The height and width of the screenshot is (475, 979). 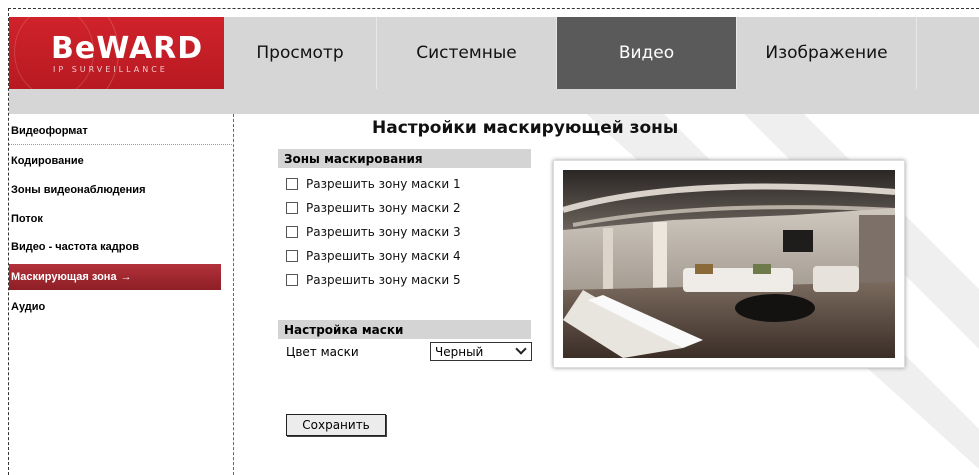 I want to click on mask-color-value: Черный, so click(x=459, y=351).